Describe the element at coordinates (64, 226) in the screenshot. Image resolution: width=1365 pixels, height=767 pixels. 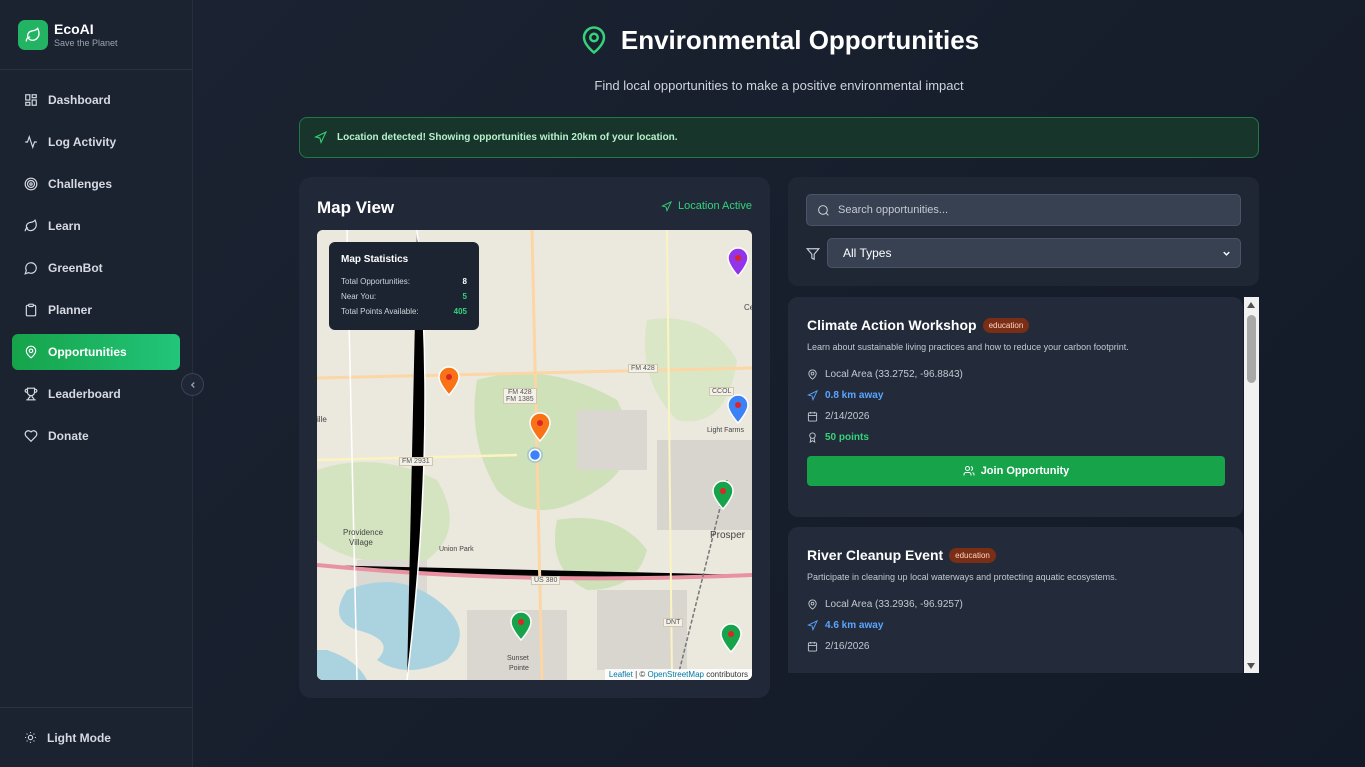
I see `sidebar-item-label: Learn` at that location.